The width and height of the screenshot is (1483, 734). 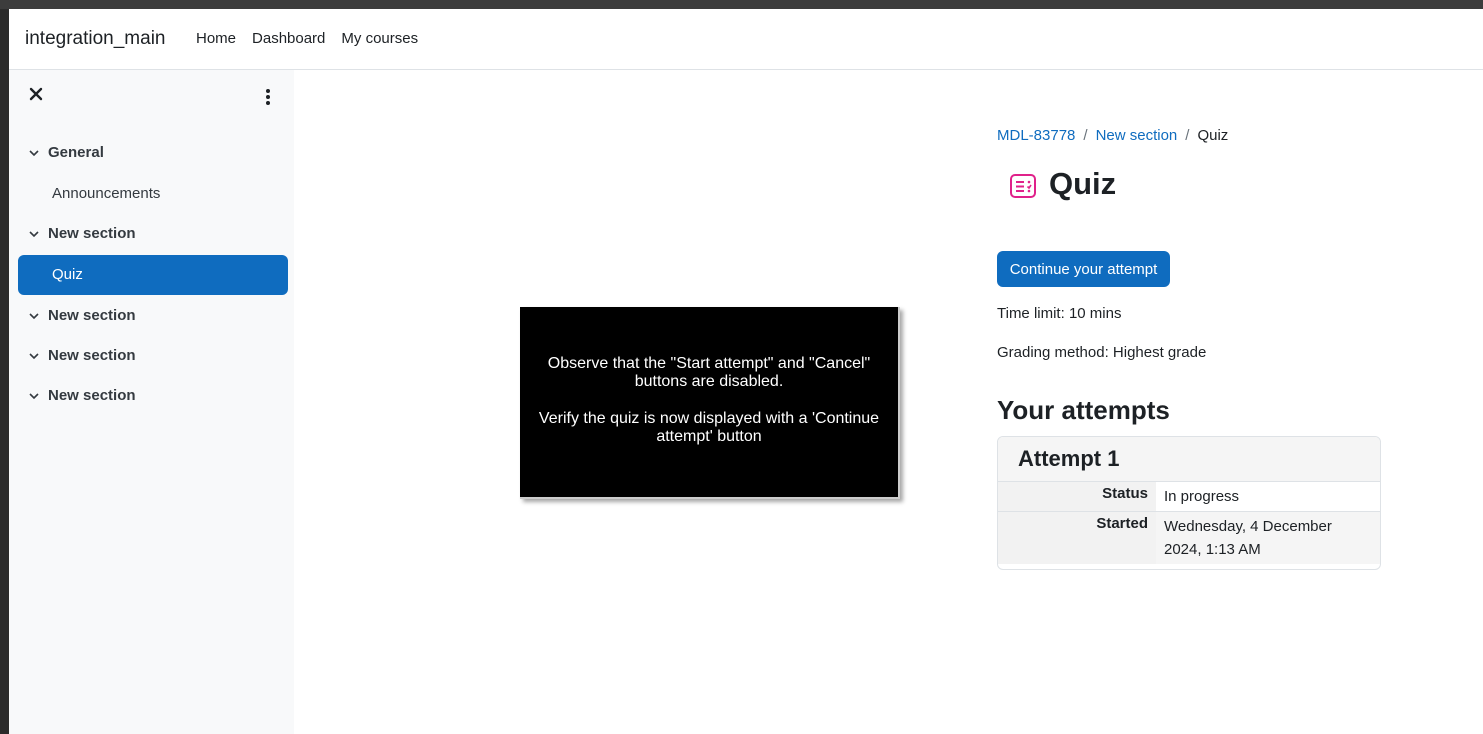 I want to click on page-title: Quiz, so click(x=1083, y=183).